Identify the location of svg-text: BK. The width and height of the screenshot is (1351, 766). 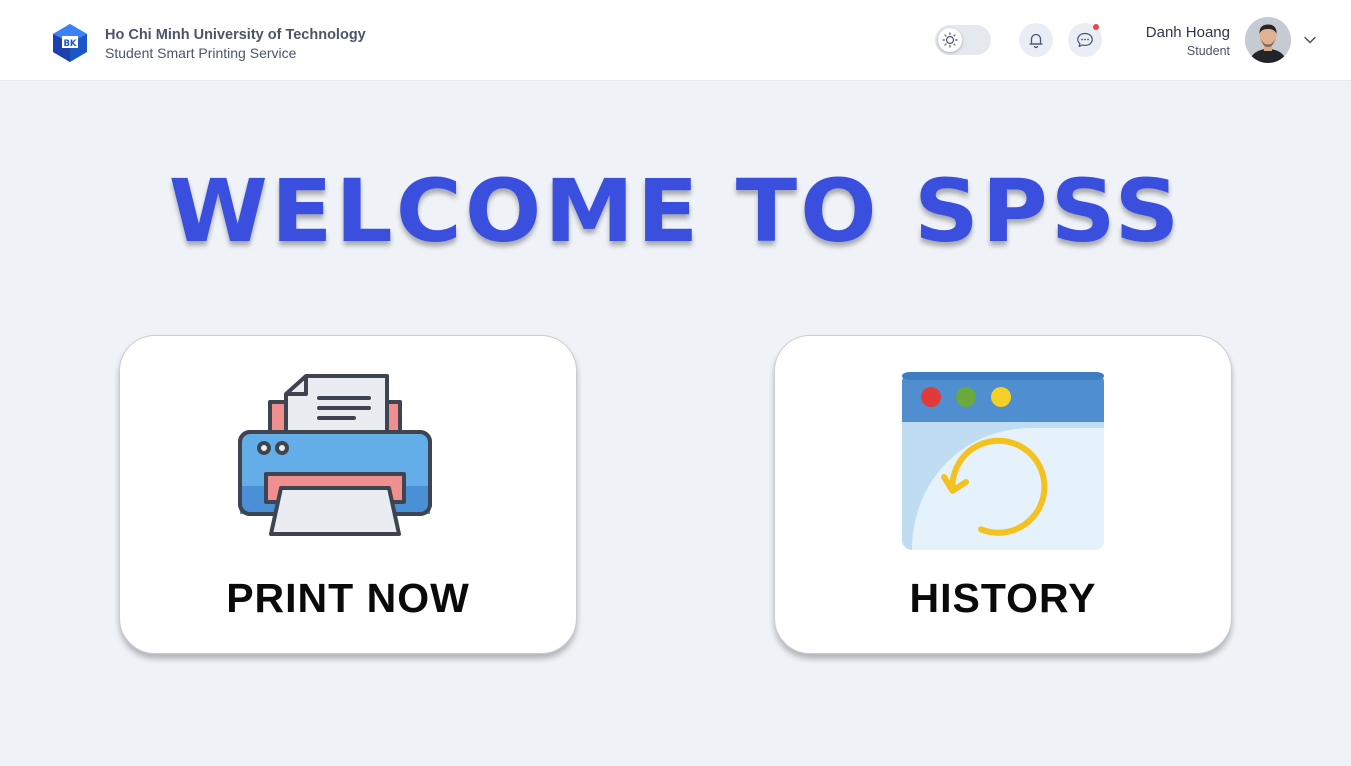
(69, 44).